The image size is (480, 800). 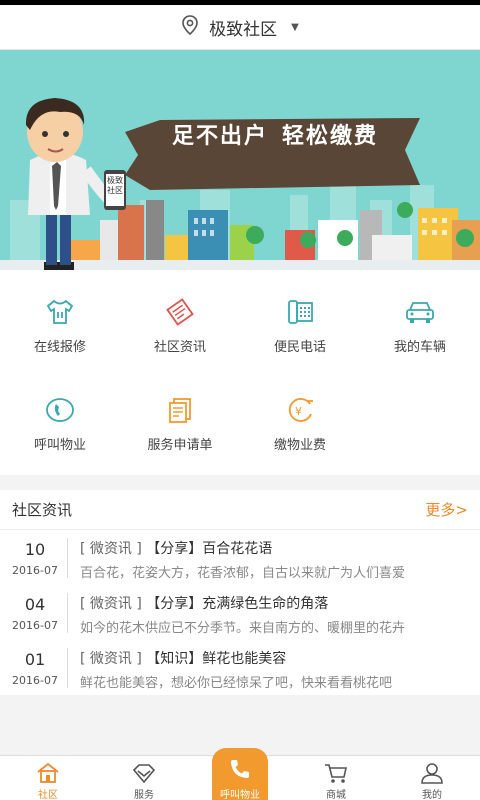 I want to click on tab-call-property: 呼叫物业, so click(x=240, y=774).